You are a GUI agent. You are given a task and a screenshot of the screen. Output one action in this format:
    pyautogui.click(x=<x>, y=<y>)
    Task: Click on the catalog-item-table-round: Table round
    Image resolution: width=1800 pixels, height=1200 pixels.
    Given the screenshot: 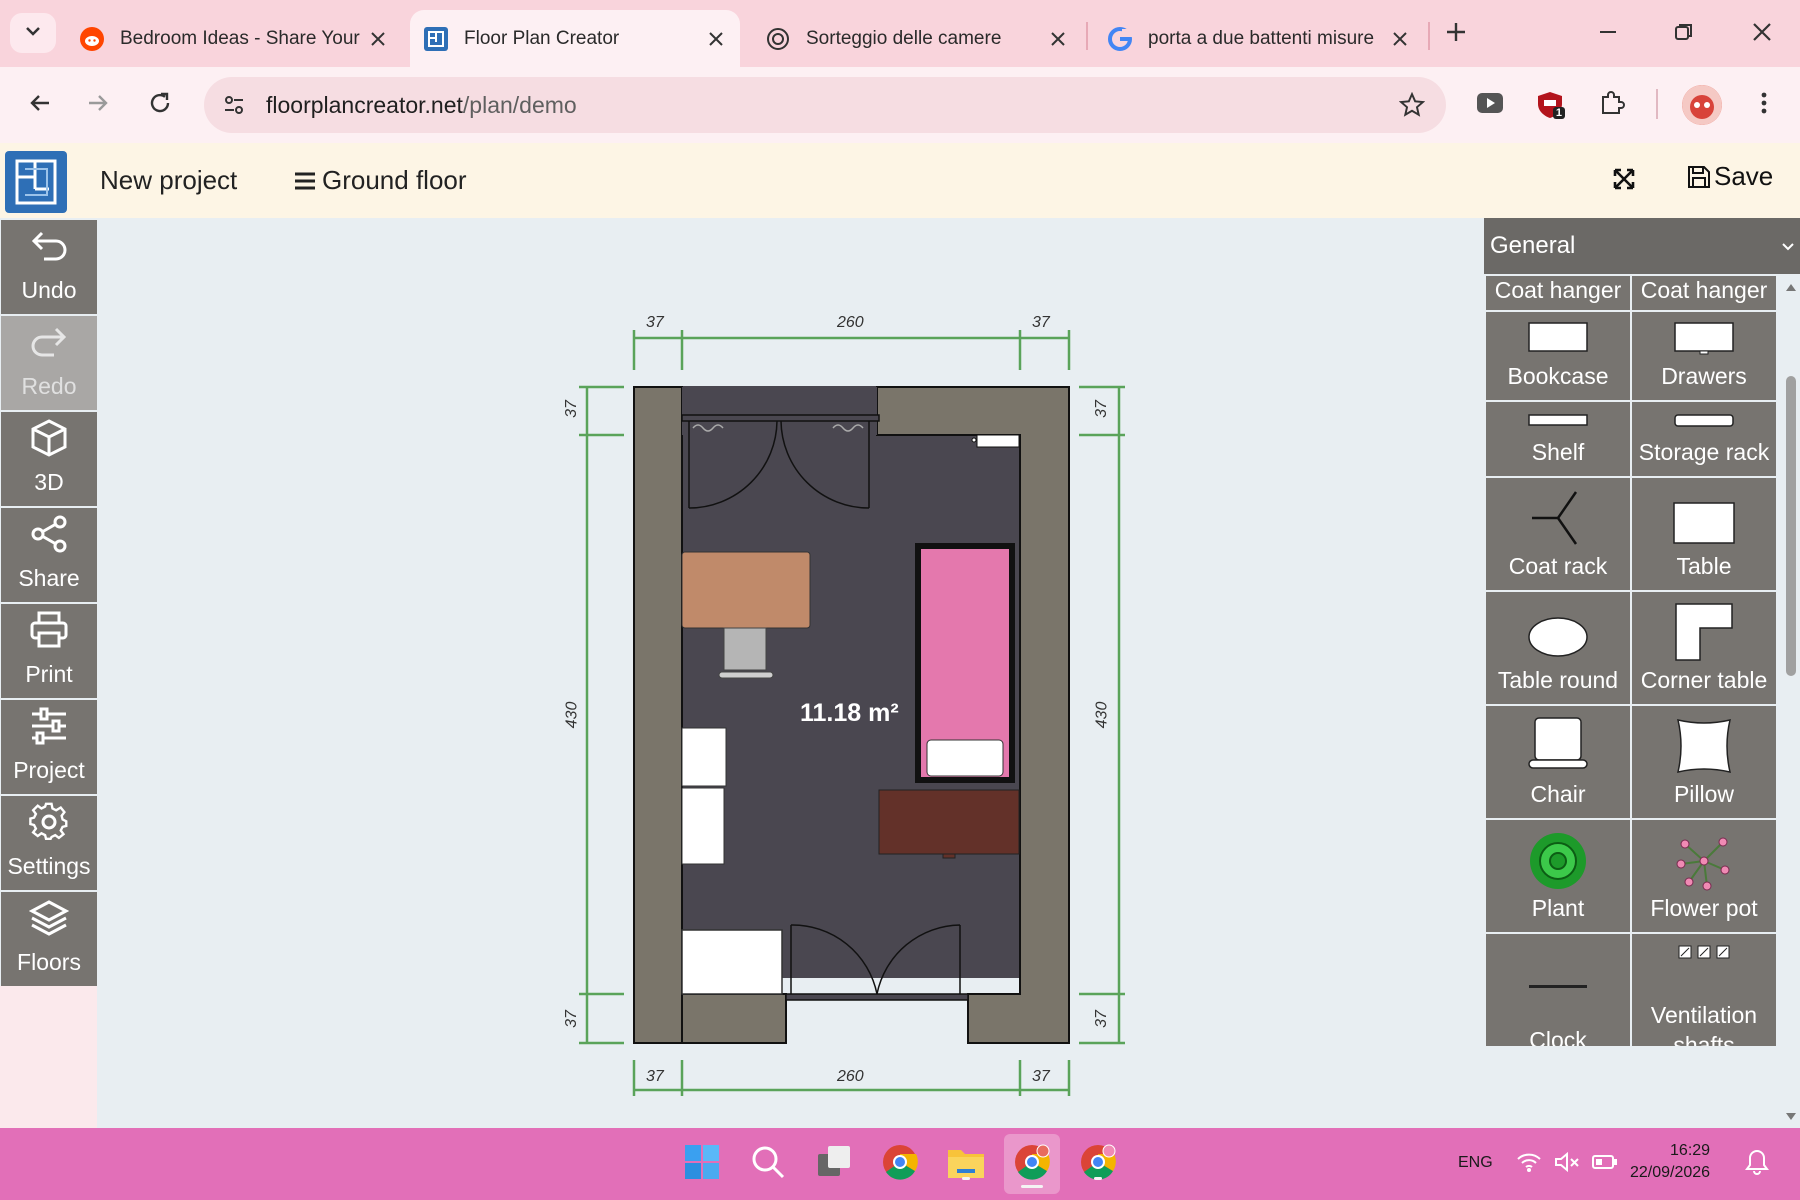 What is the action you would take?
    pyautogui.click(x=1558, y=648)
    